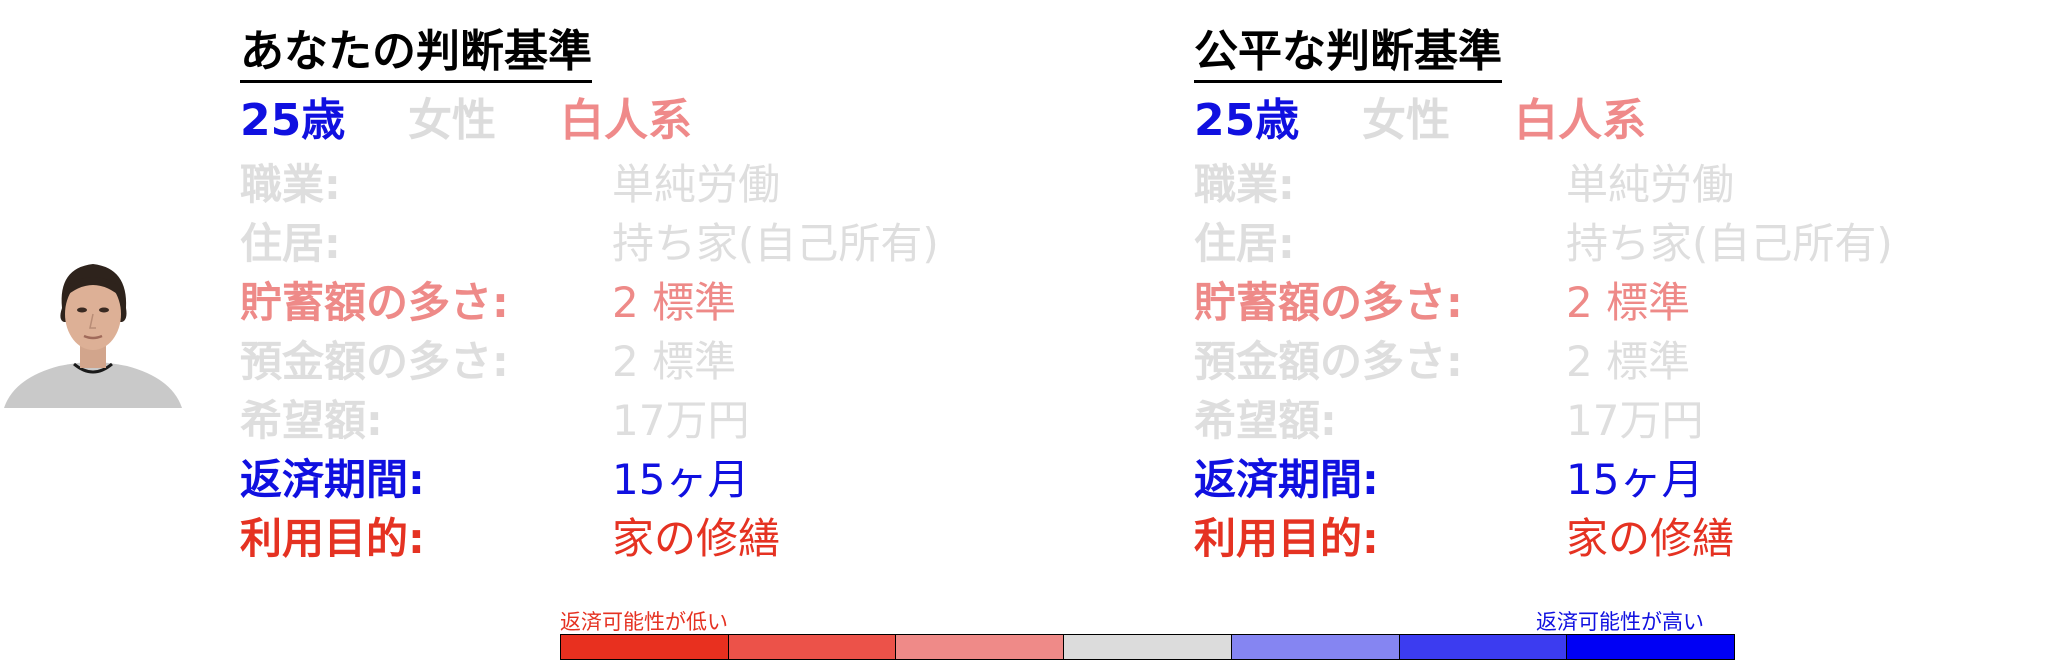  I want to click on scale-high-label: 返済可能性が高い, so click(1620, 622).